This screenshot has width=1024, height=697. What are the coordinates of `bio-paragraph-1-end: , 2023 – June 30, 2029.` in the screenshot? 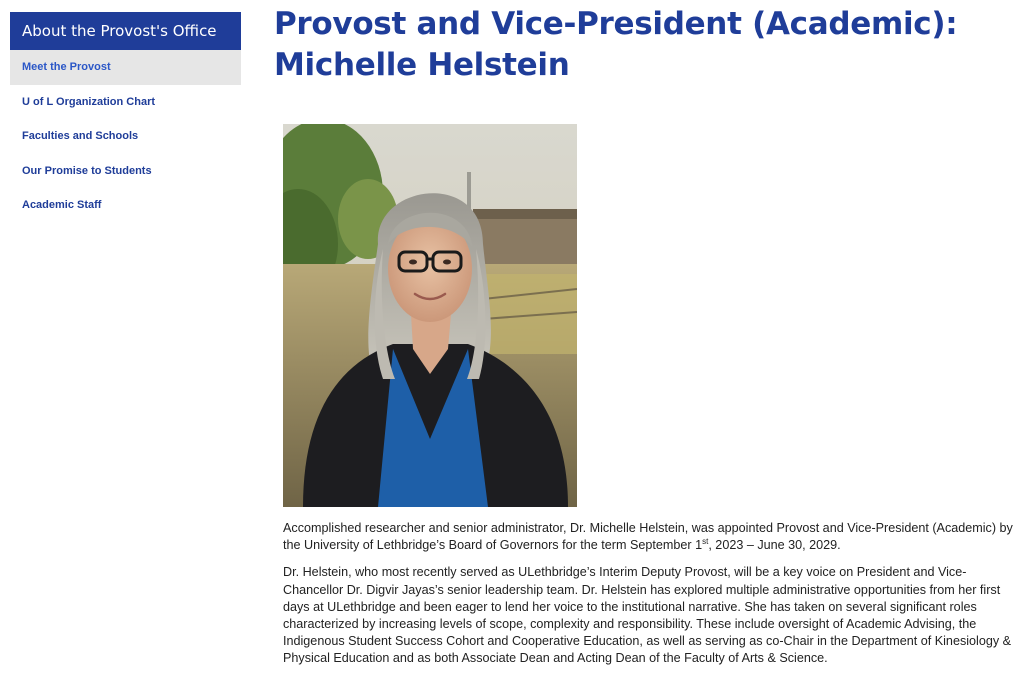 It's located at (774, 545).